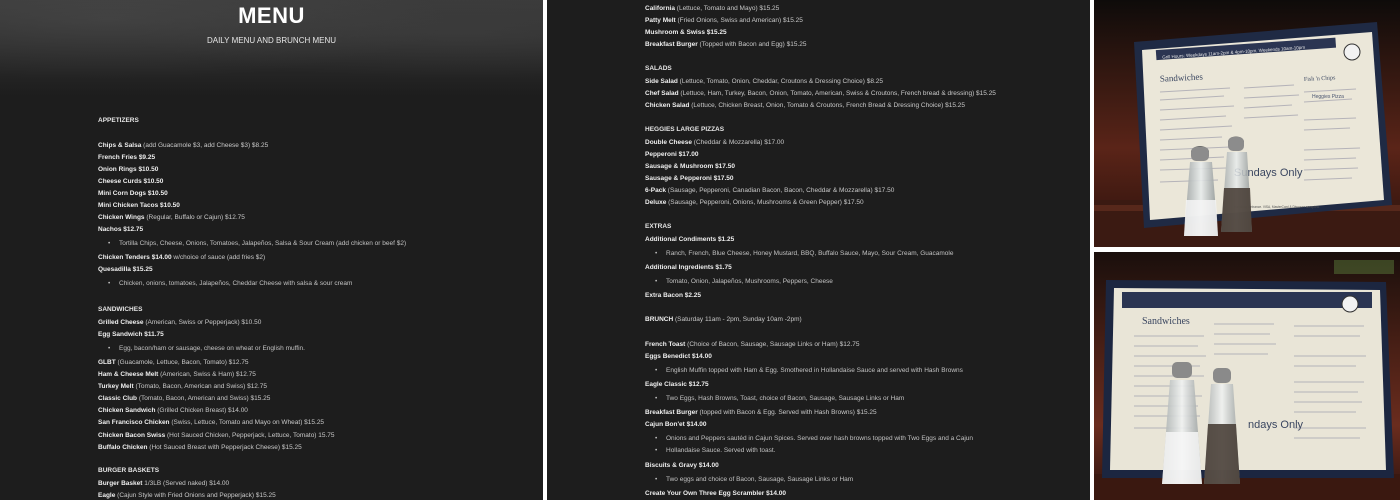  What do you see at coordinates (668, 142) in the screenshot?
I see `menu-item-name: Double Cheese` at bounding box center [668, 142].